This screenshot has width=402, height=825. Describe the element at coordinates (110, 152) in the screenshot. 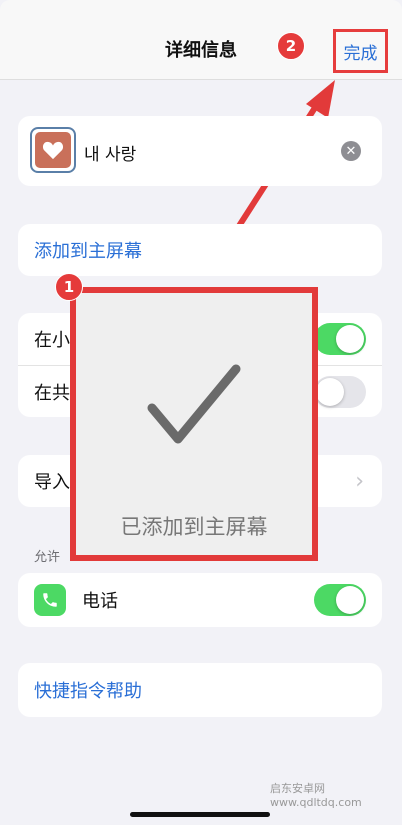

I see `shortcut-name-input: 내 사랑` at that location.